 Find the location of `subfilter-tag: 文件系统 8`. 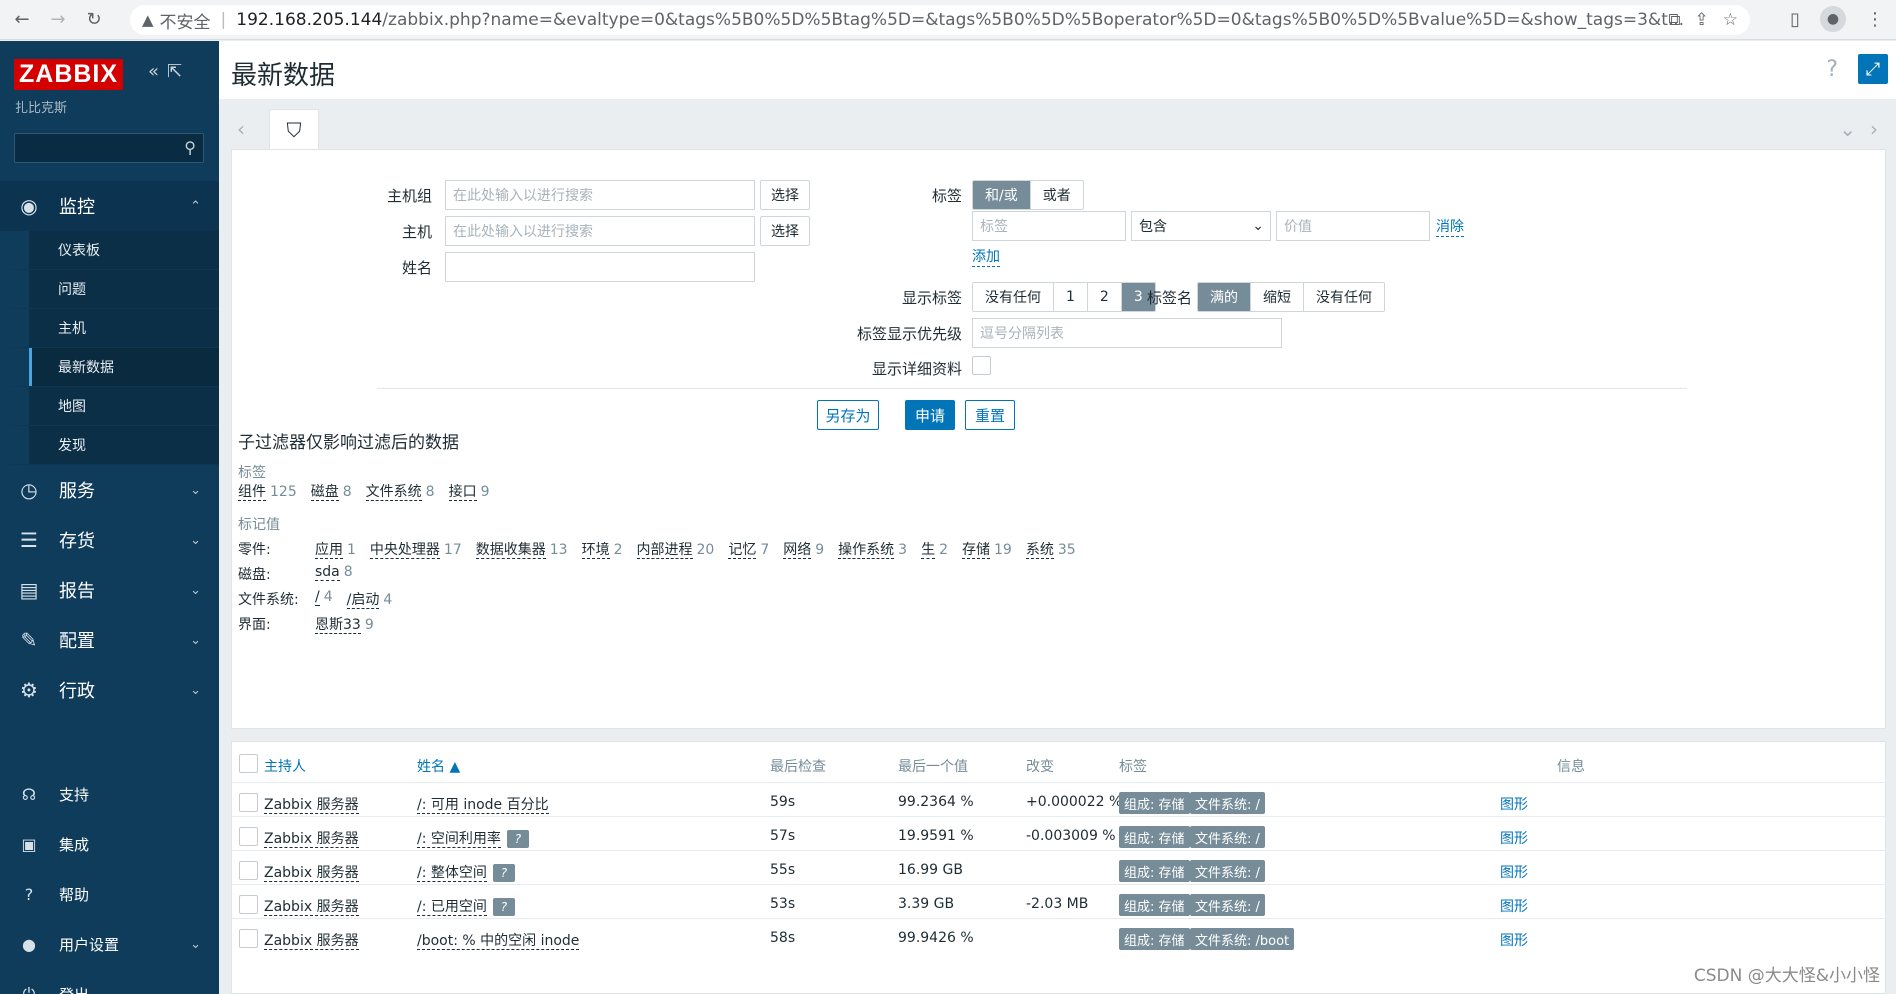

subfilter-tag: 文件系统 8 is located at coordinates (402, 491).